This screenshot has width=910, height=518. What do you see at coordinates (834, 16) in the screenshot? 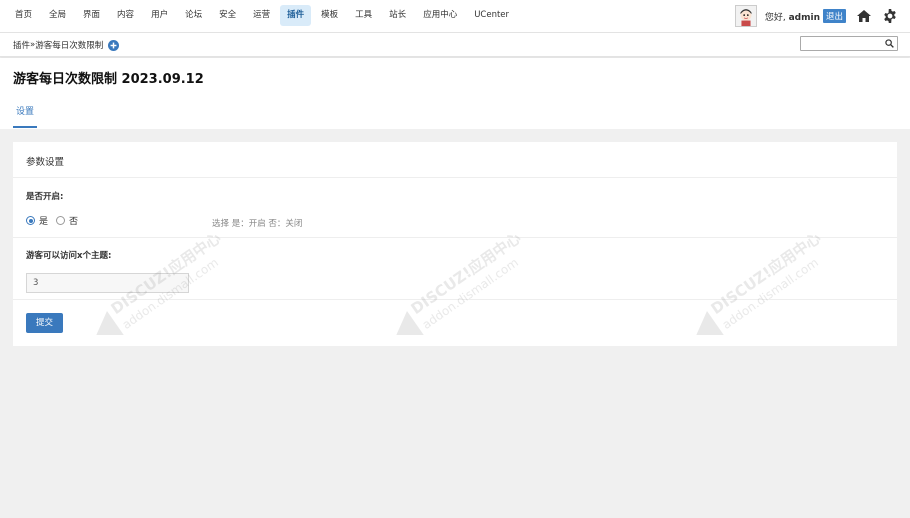
I see `logout-link: 退出` at bounding box center [834, 16].